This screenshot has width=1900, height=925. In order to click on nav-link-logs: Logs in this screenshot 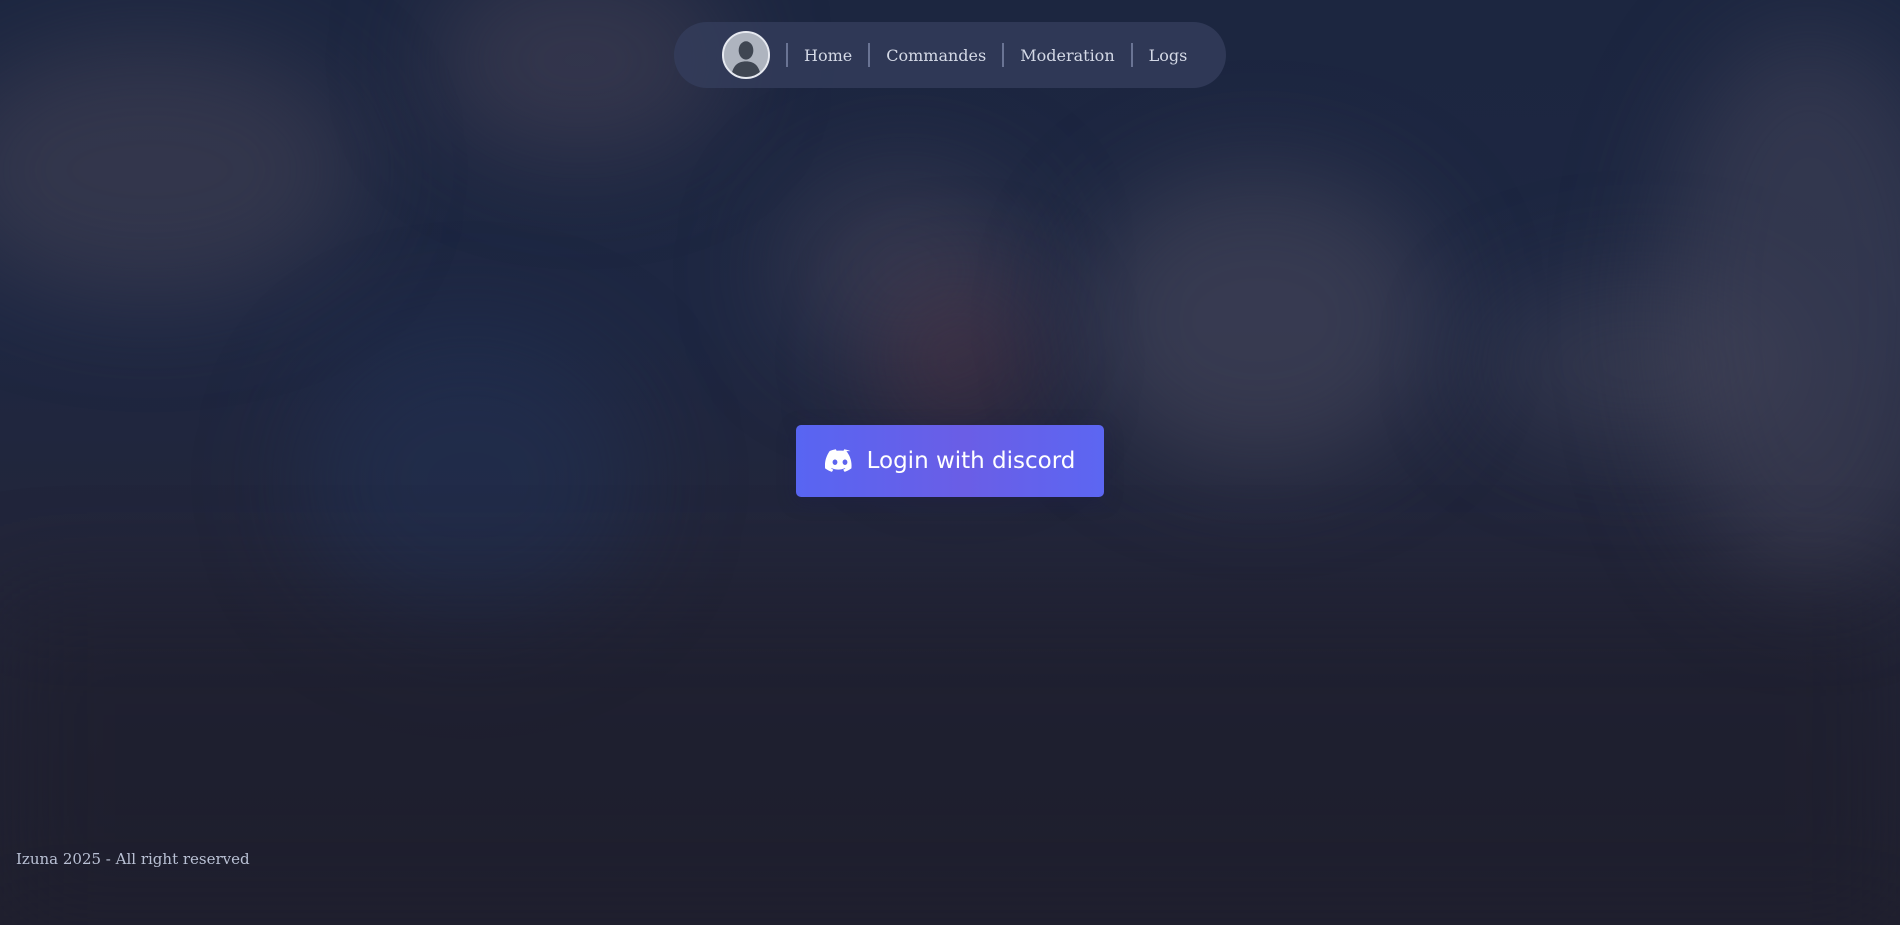, I will do `click(1168, 55)`.